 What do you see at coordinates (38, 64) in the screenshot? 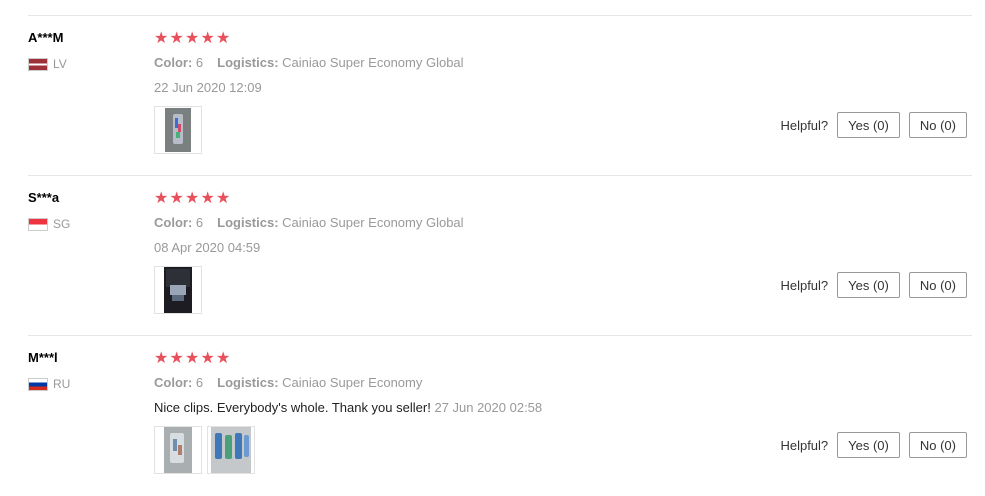
I see `latvia-flag-icon` at bounding box center [38, 64].